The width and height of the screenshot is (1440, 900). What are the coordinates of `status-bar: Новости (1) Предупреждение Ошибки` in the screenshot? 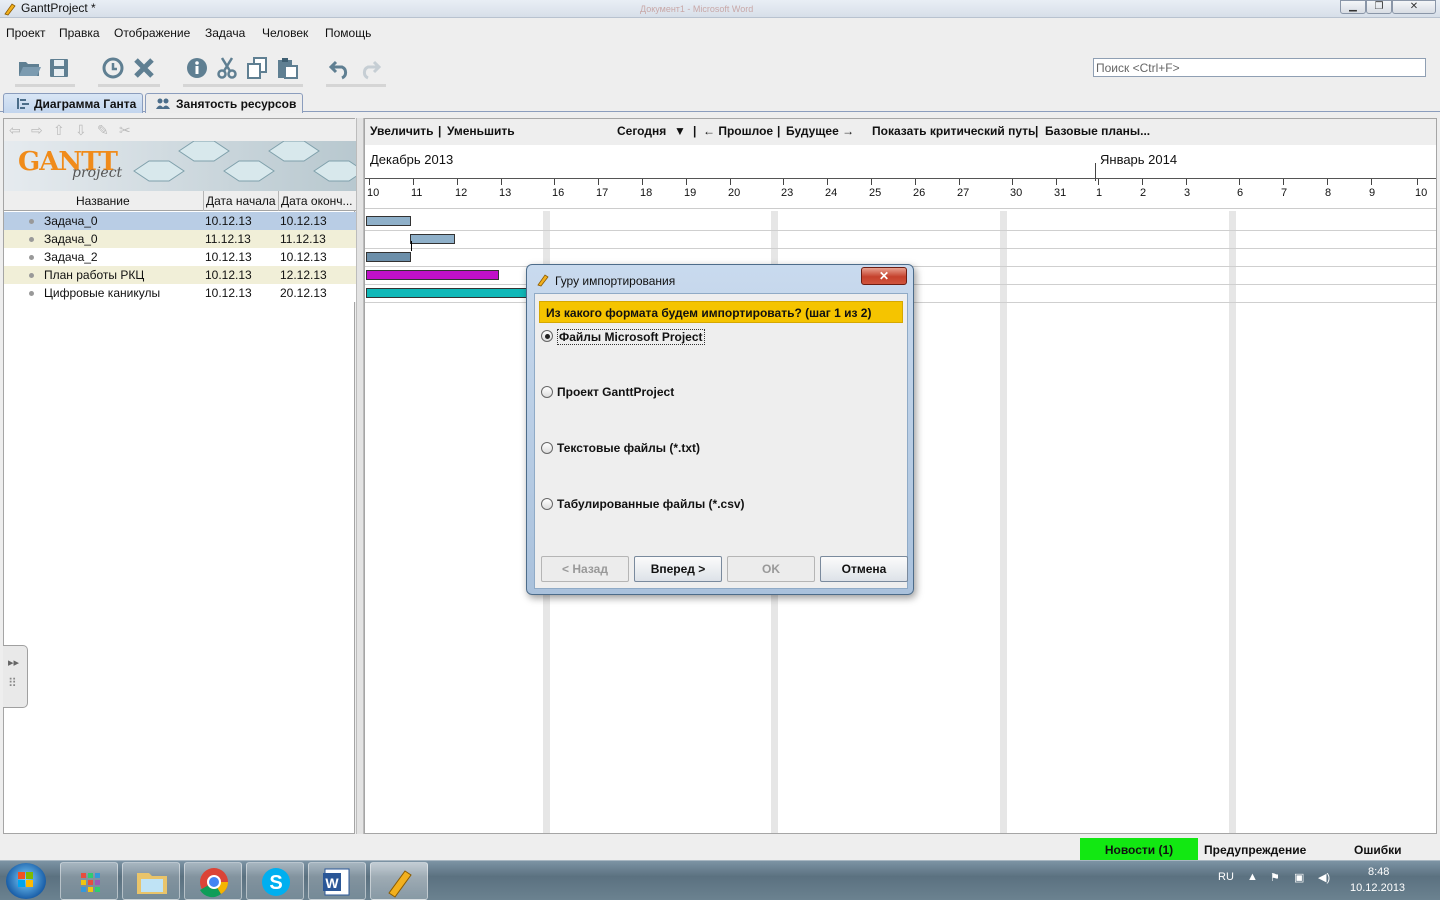 It's located at (720, 848).